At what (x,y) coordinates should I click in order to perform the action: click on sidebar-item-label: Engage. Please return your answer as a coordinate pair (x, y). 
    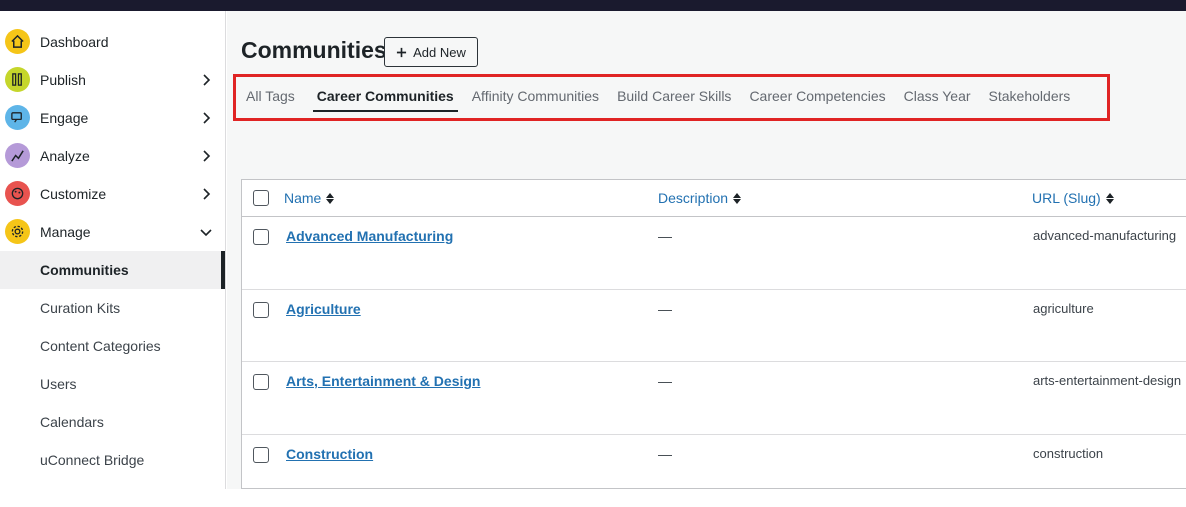
    Looking at the image, I should click on (64, 118).